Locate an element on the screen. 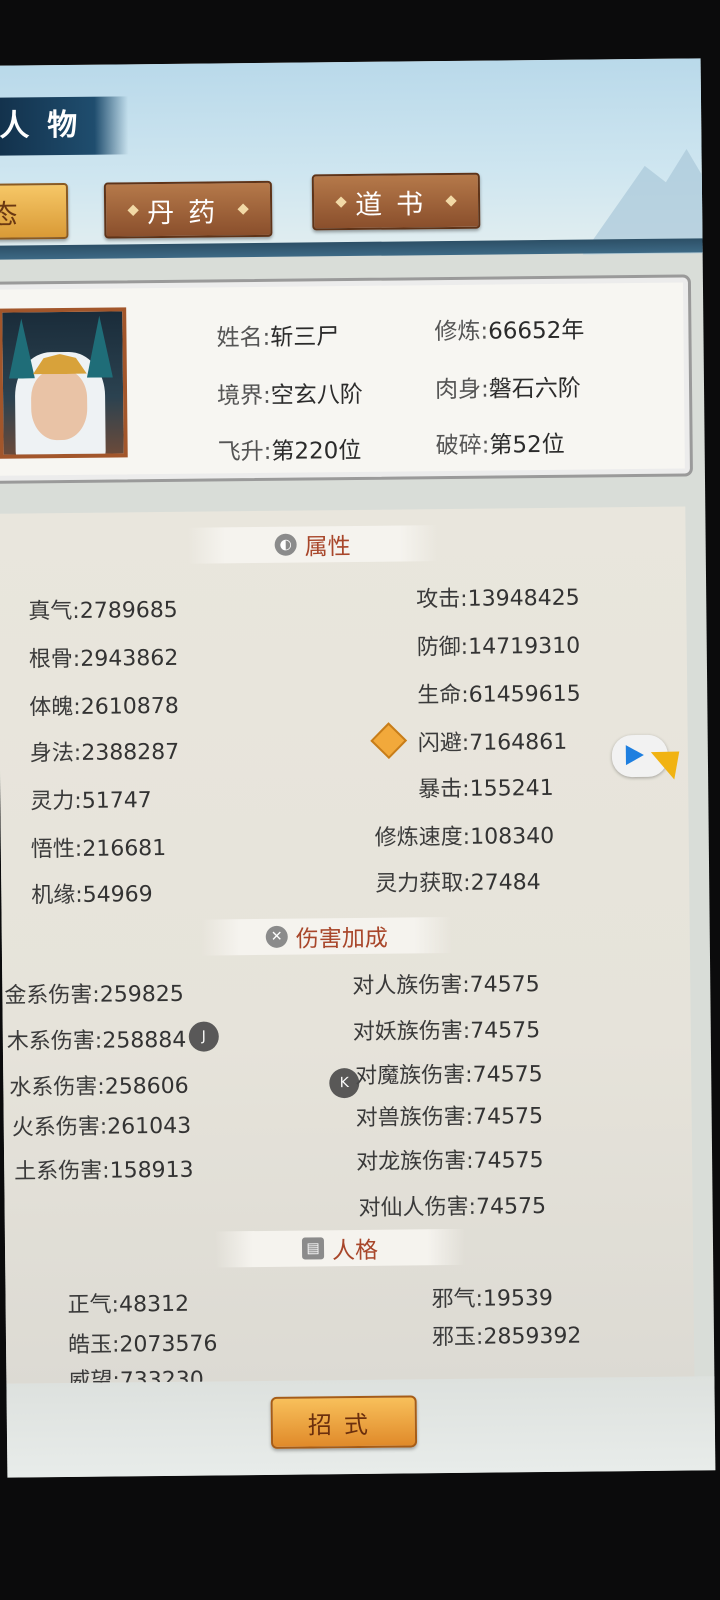 The height and width of the screenshot is (1600, 720). stat-key: 灵力获取: is located at coordinates (423, 883).